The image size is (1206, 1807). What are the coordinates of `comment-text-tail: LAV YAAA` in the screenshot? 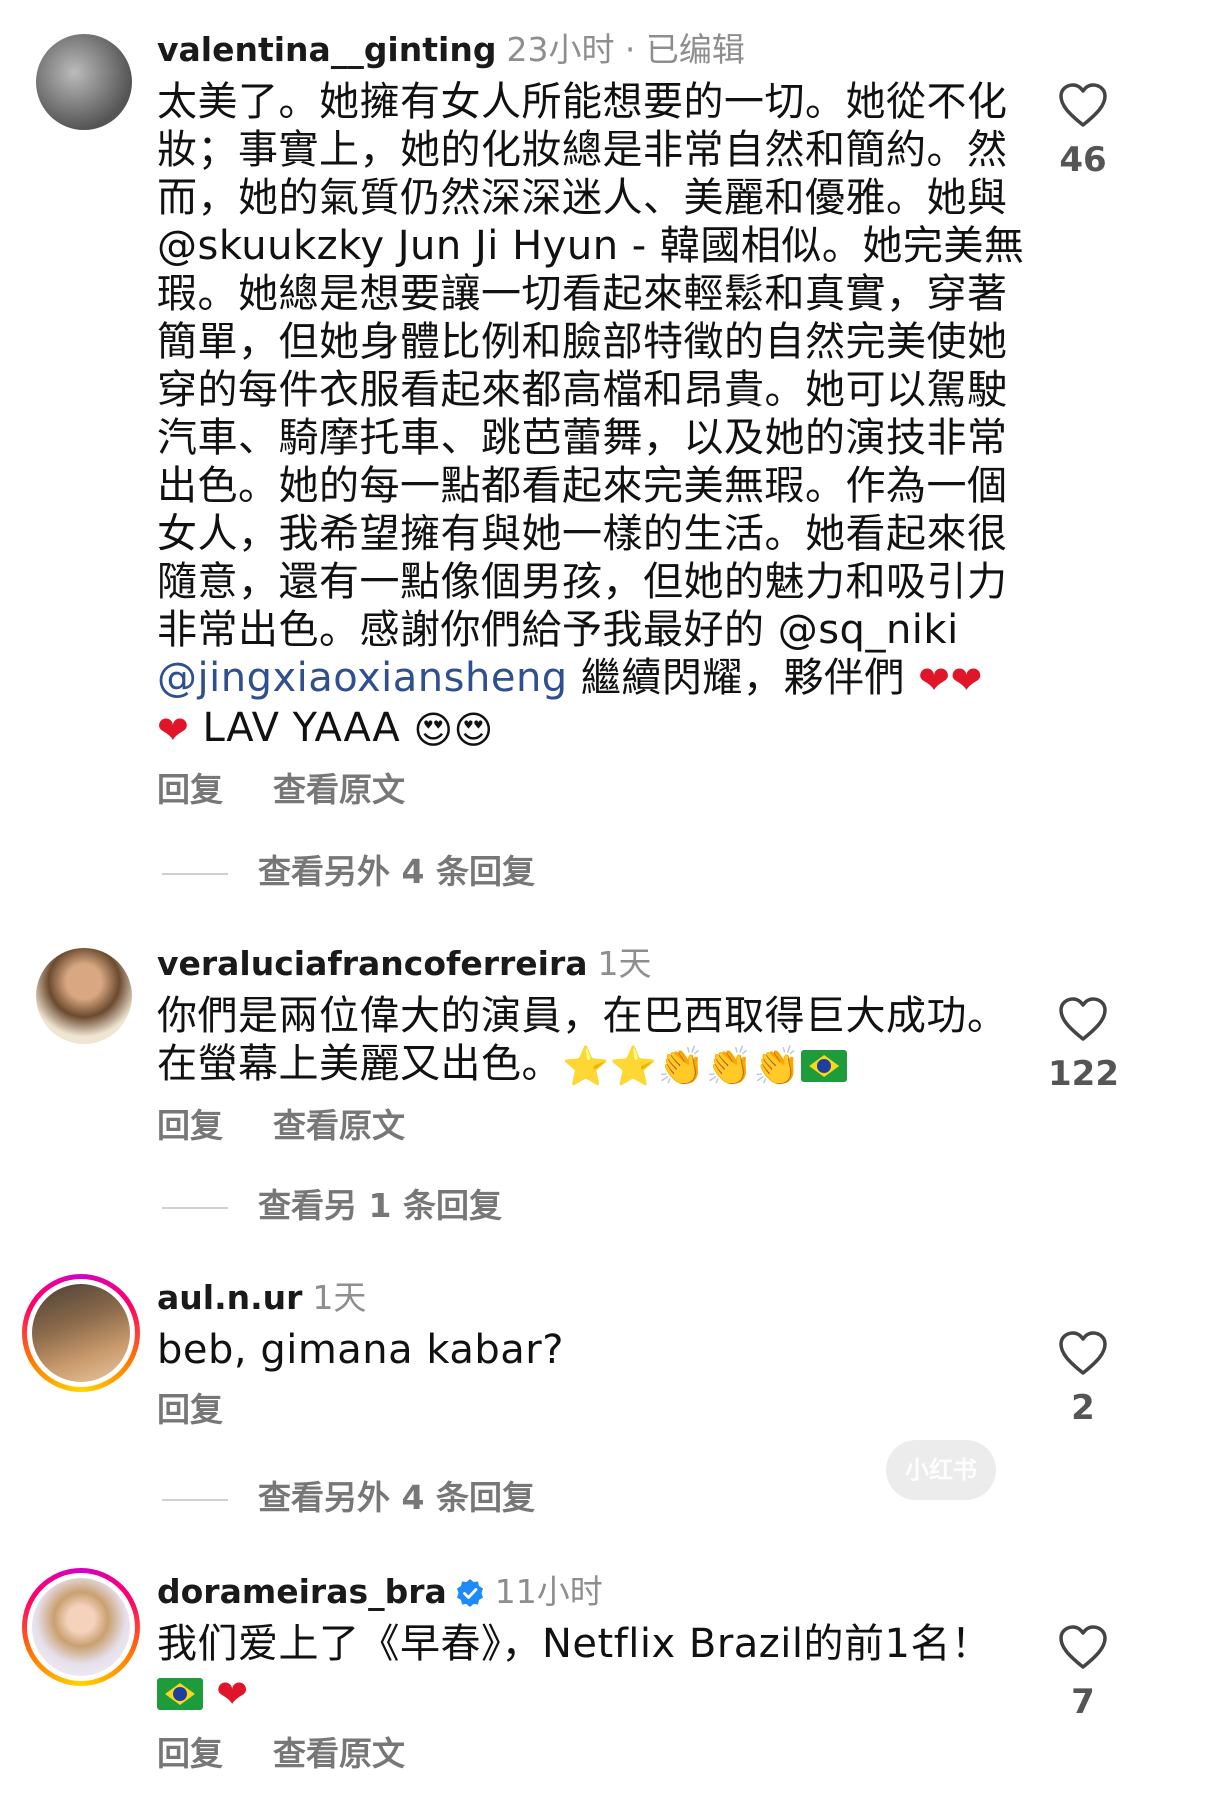 It's located at (301, 728).